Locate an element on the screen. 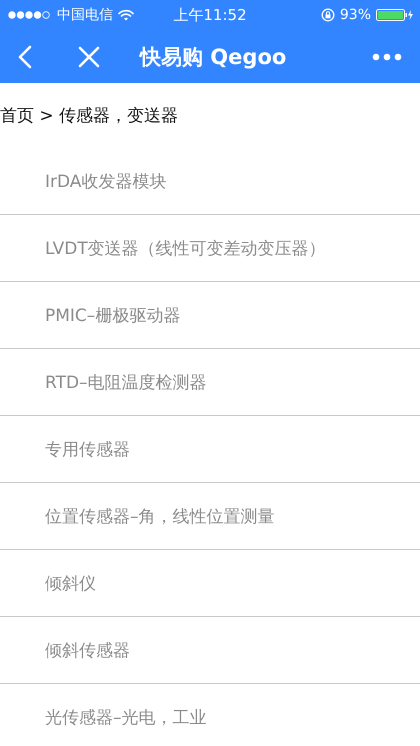 This screenshot has width=420, height=746. page-title: 快易购 Qegoo is located at coordinates (213, 57).